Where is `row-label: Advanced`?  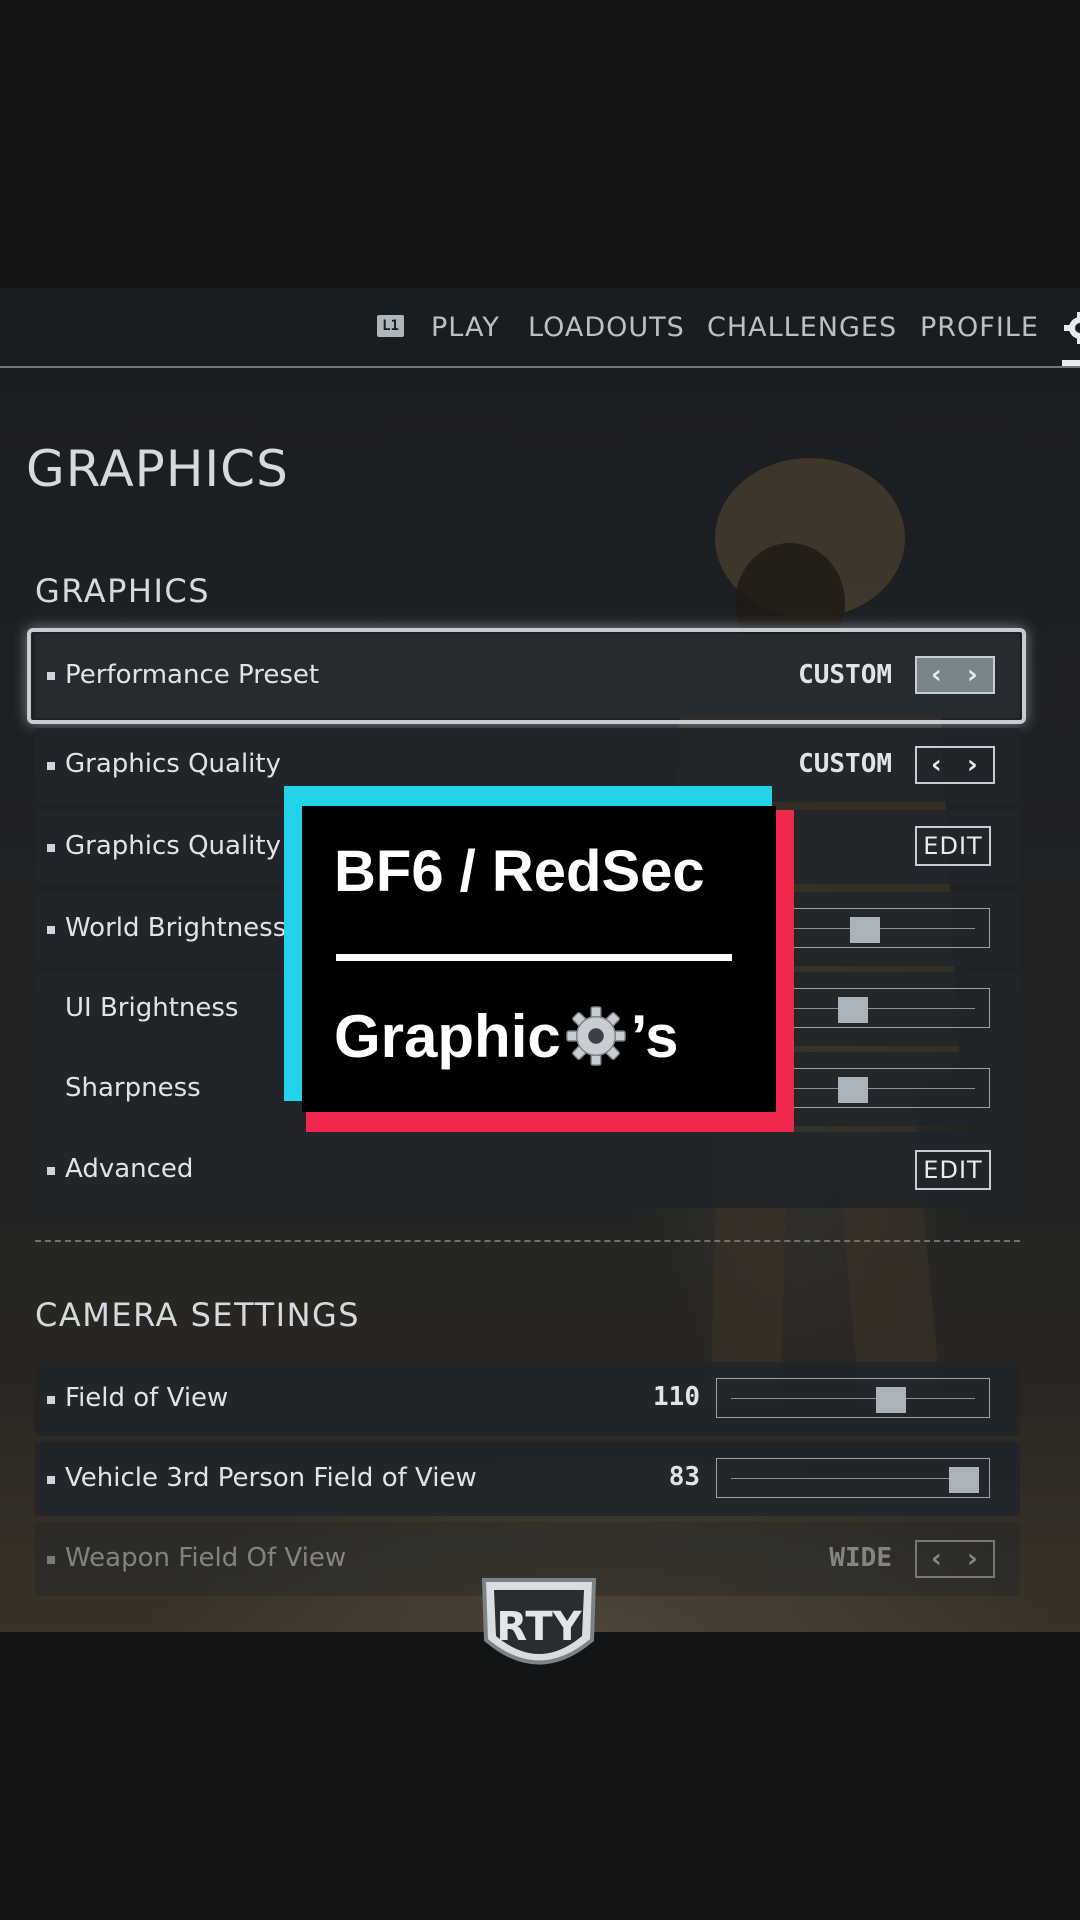
row-label: Advanced is located at coordinates (129, 1169).